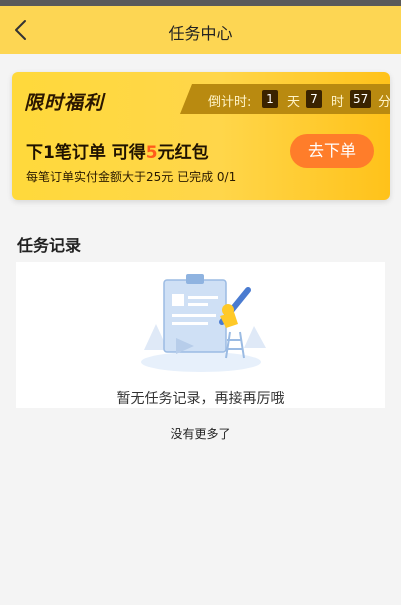 The height and width of the screenshot is (605, 401). What do you see at coordinates (361, 99) in the screenshot?
I see `countdown-minutes: 57` at bounding box center [361, 99].